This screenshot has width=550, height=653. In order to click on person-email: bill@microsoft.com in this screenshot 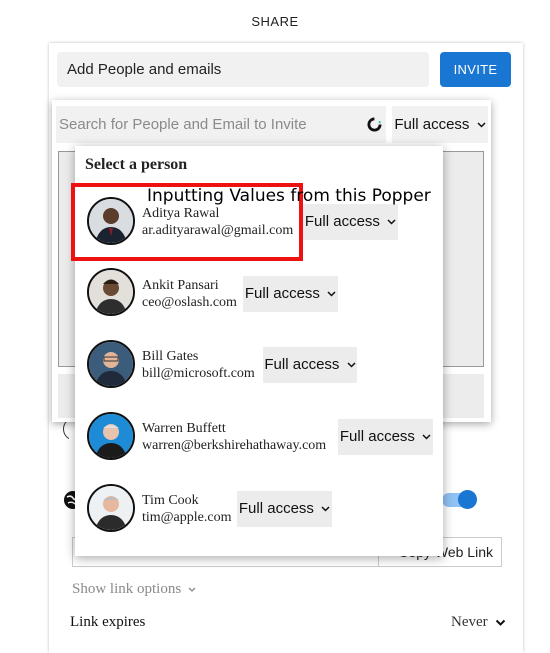, I will do `click(198, 374)`.